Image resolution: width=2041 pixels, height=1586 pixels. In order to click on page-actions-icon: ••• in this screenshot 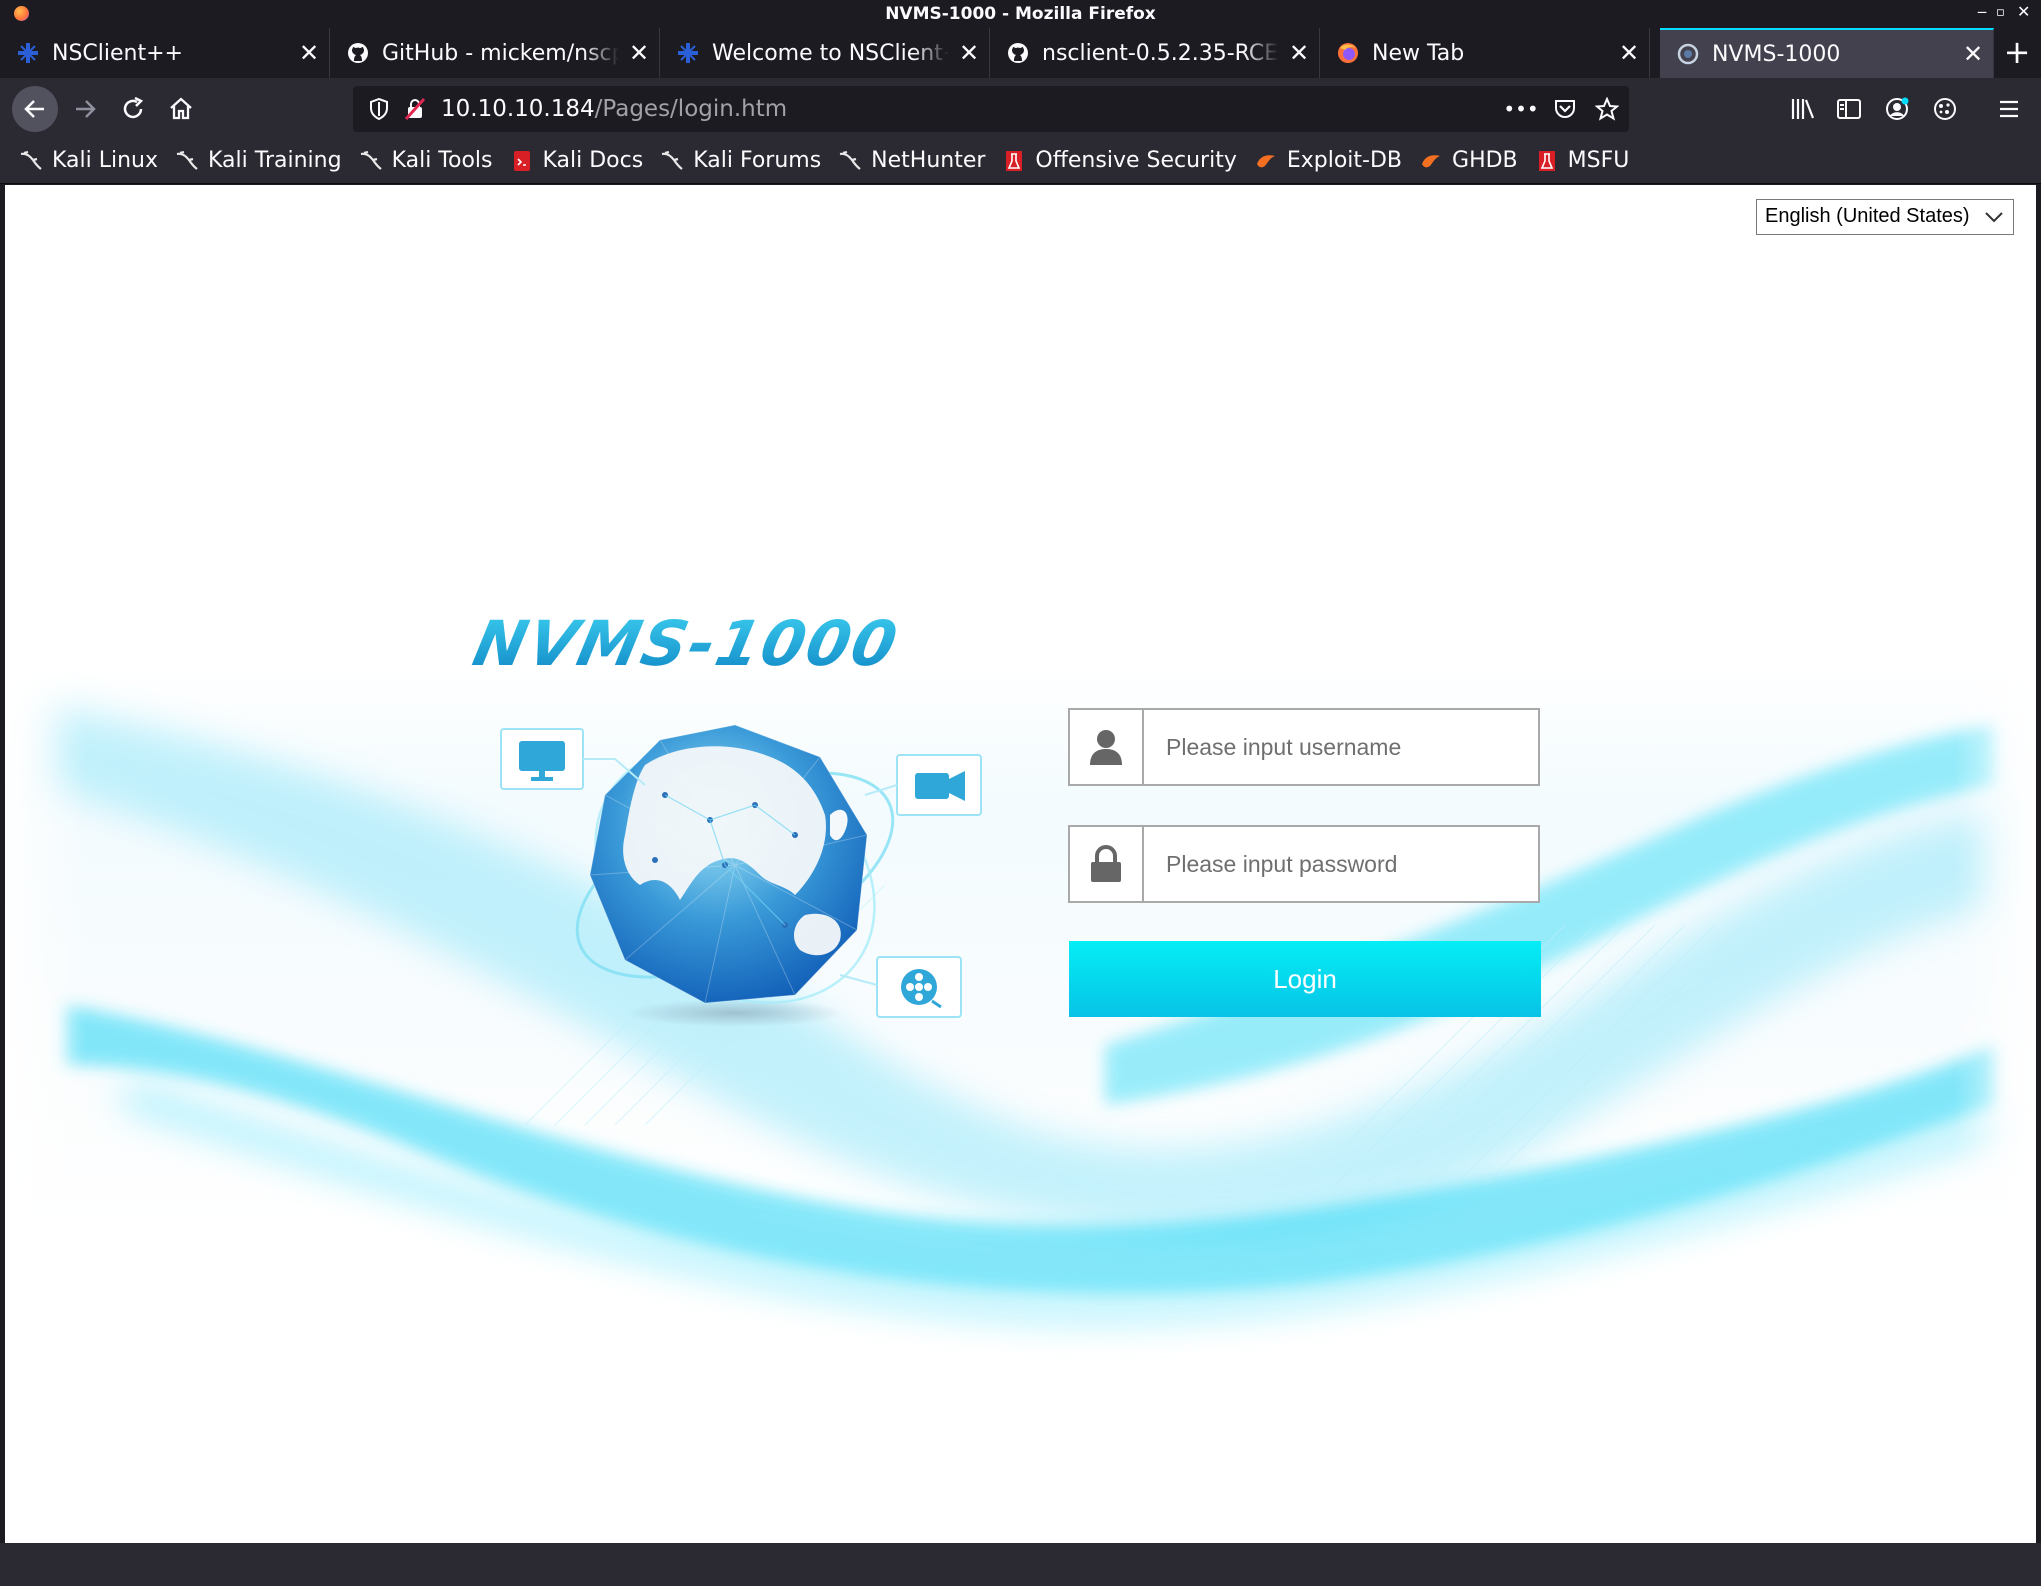, I will do `click(1520, 109)`.